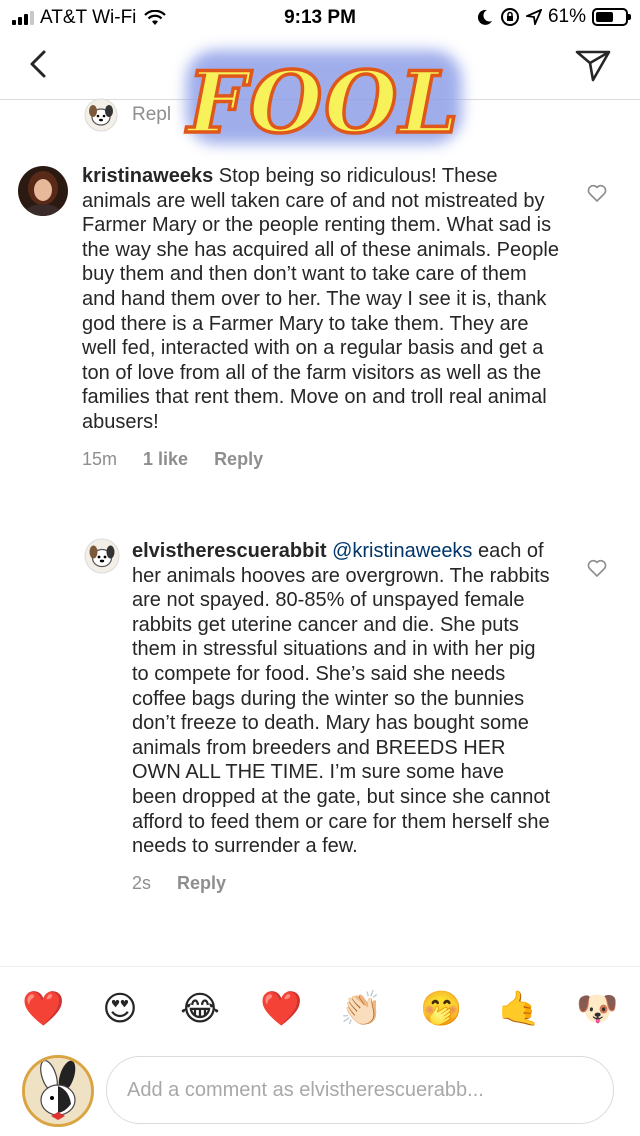 The image size is (640, 1136). What do you see at coordinates (100, 458) in the screenshot?
I see `comment-time: 15m` at bounding box center [100, 458].